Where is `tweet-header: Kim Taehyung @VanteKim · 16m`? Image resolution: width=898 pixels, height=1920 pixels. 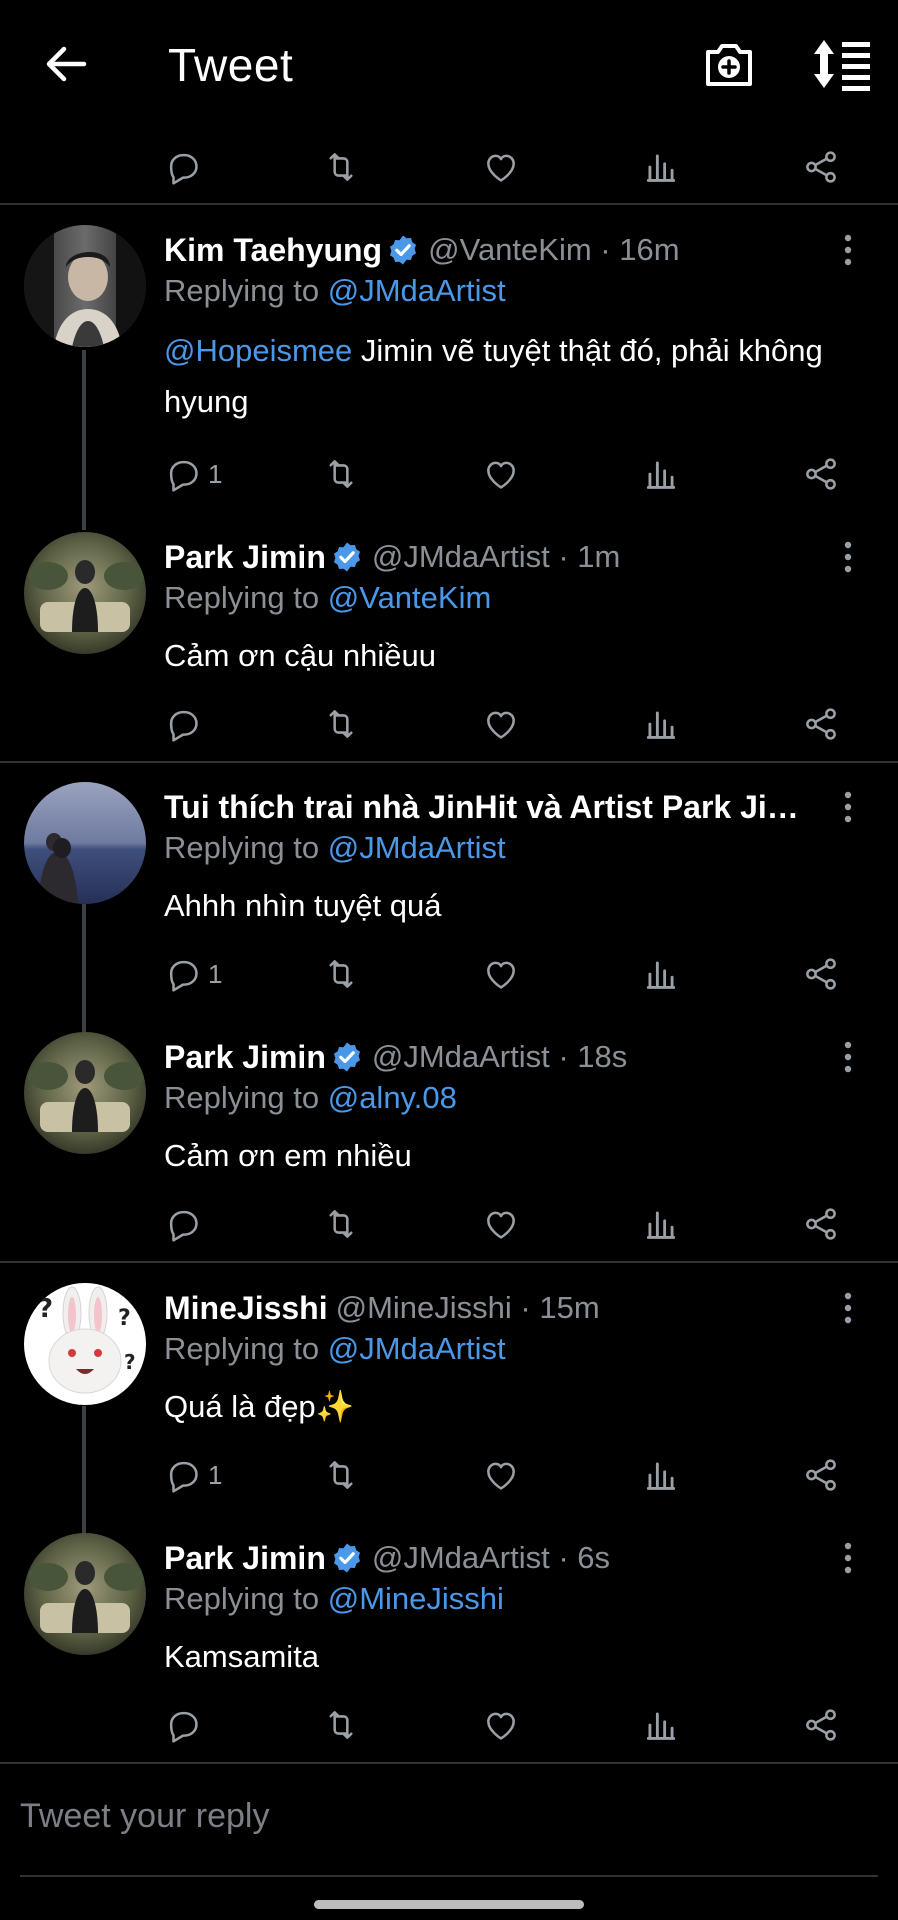
tweet-header: Kim Taehyung @VanteKim · 16m is located at coordinates (494, 250).